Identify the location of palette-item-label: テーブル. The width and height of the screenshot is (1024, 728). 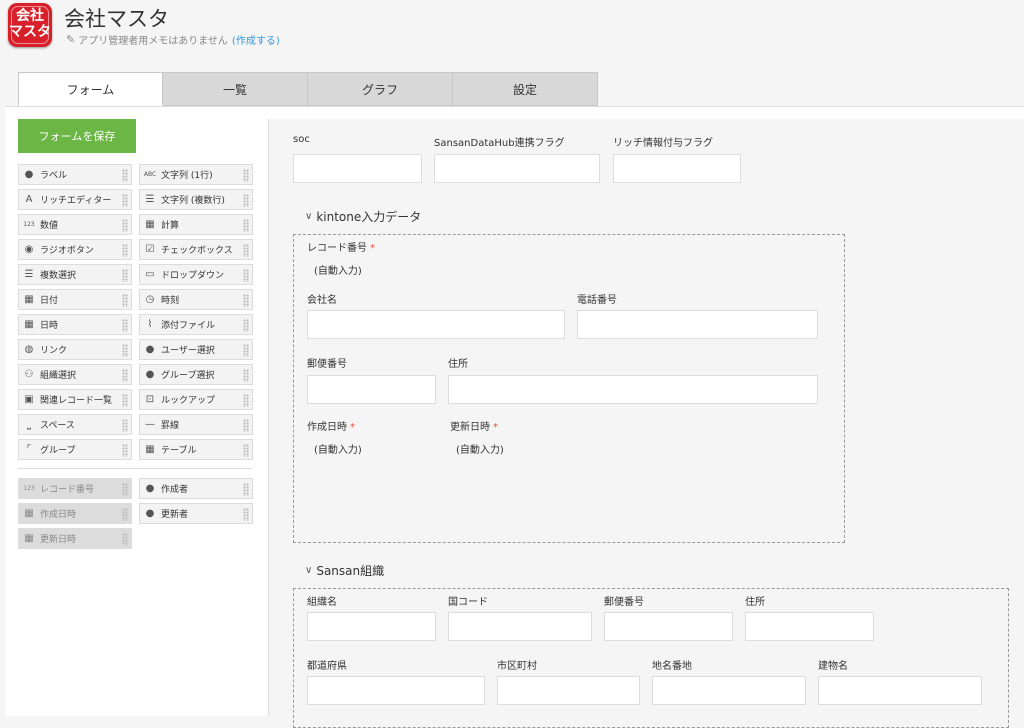
(179, 451).